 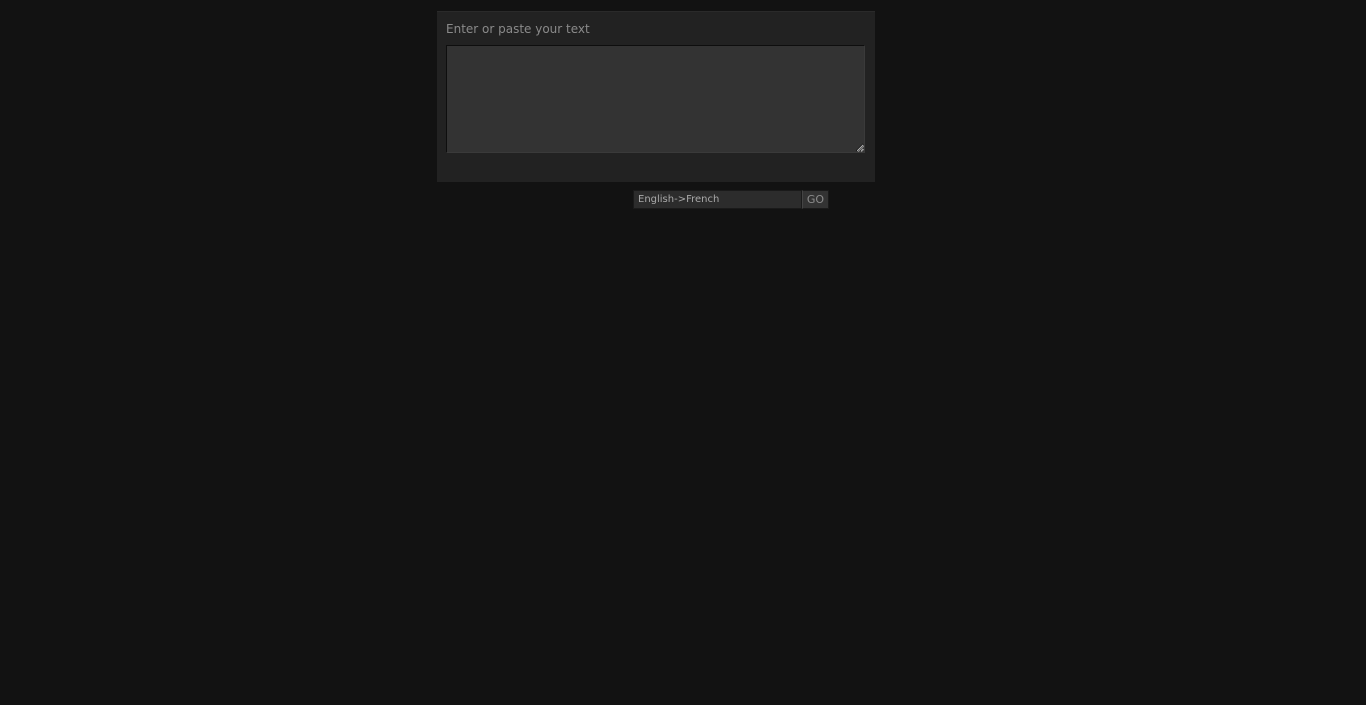 I want to click on text-input-panel: Enter or paste your text, so click(x=656, y=96).